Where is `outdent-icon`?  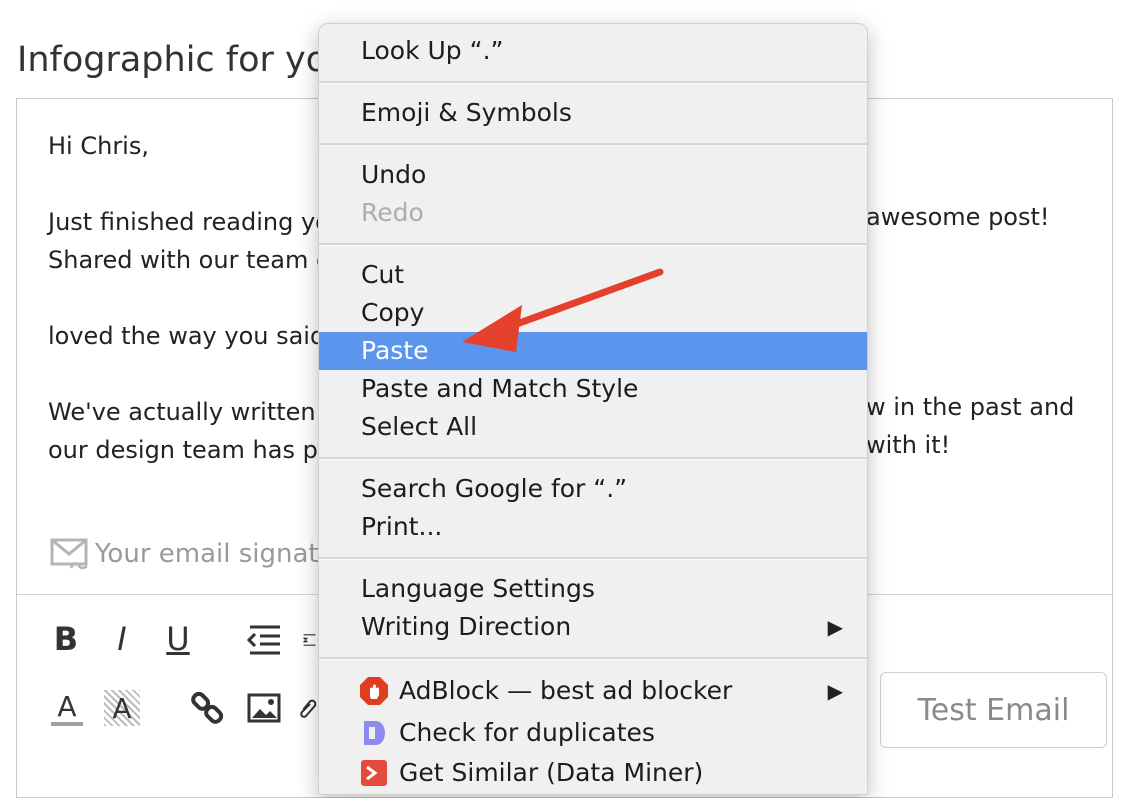 outdent-icon is located at coordinates (264, 640).